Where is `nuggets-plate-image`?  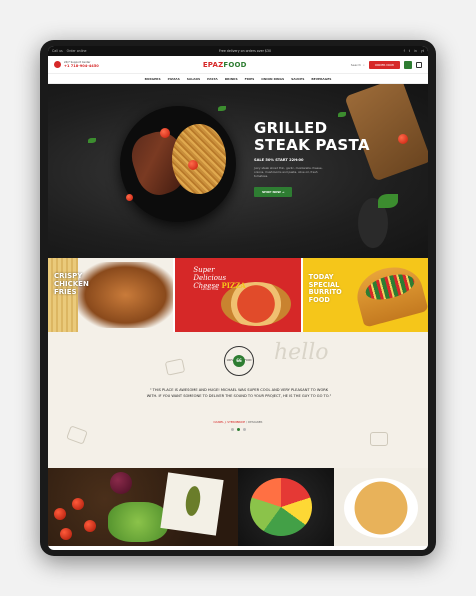
nuggets-plate-image is located at coordinates (381, 508).